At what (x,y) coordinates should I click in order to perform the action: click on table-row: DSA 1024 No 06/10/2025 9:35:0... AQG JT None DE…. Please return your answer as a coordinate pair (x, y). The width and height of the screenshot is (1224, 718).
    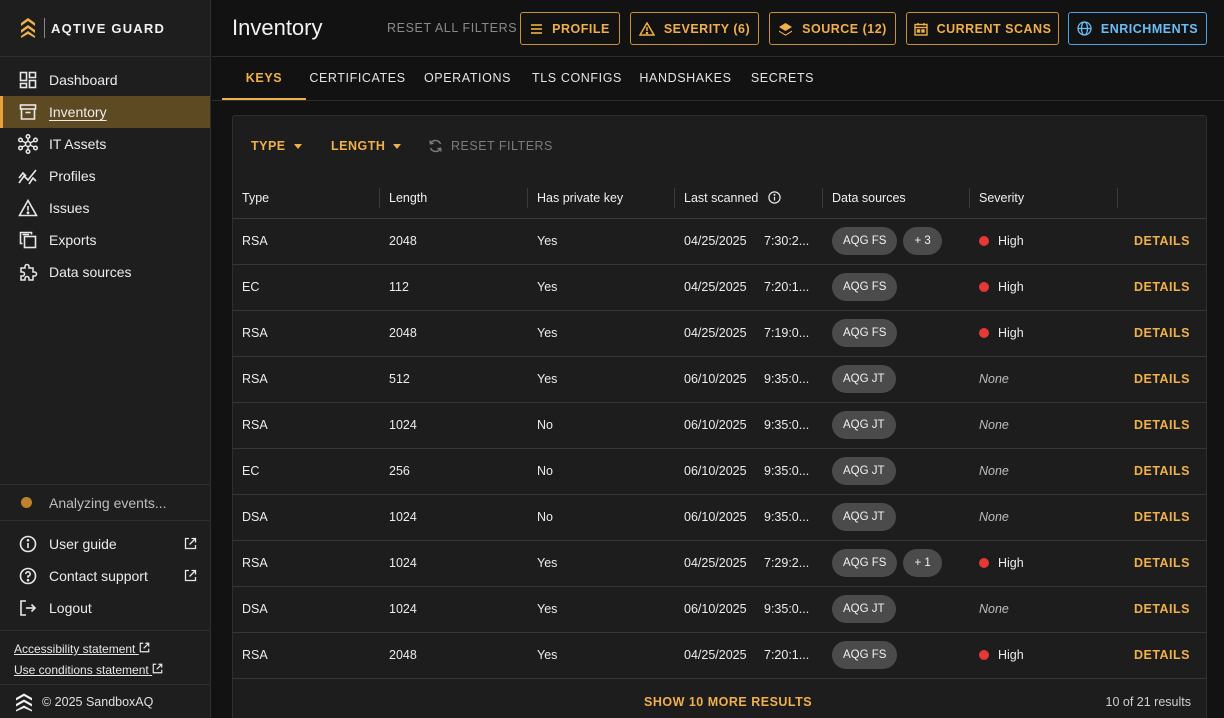
    Looking at the image, I should click on (719, 517).